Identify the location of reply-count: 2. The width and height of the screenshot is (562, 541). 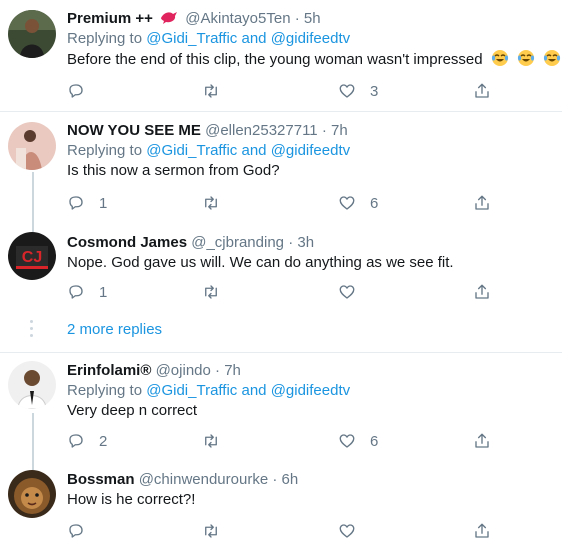
(103, 441).